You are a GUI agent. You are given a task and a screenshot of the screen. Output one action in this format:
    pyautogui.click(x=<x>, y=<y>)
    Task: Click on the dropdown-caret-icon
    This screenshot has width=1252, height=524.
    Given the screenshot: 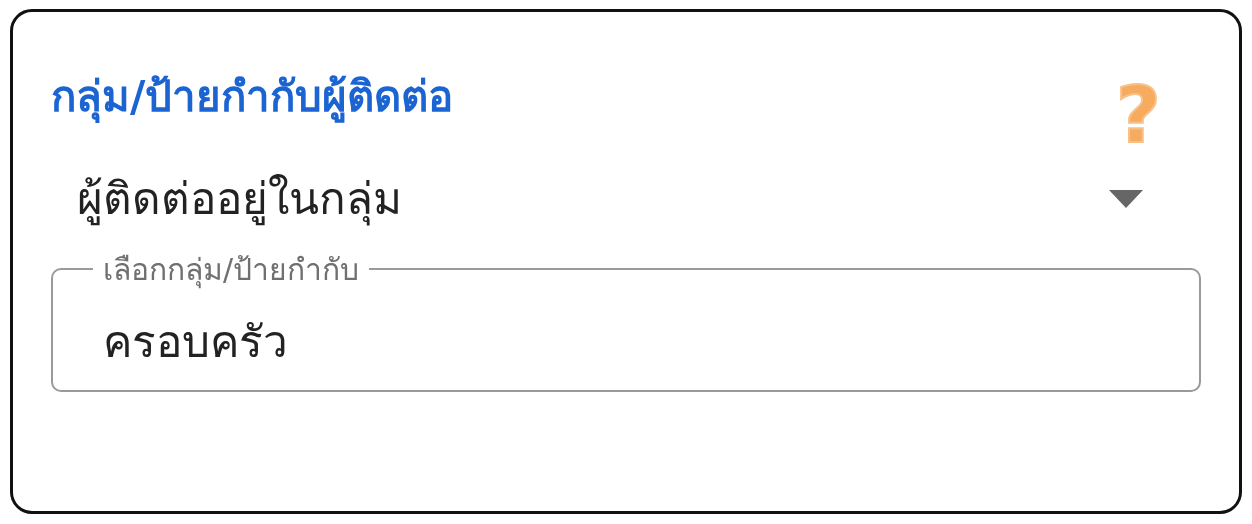 What is the action you would take?
    pyautogui.click(x=1126, y=198)
    